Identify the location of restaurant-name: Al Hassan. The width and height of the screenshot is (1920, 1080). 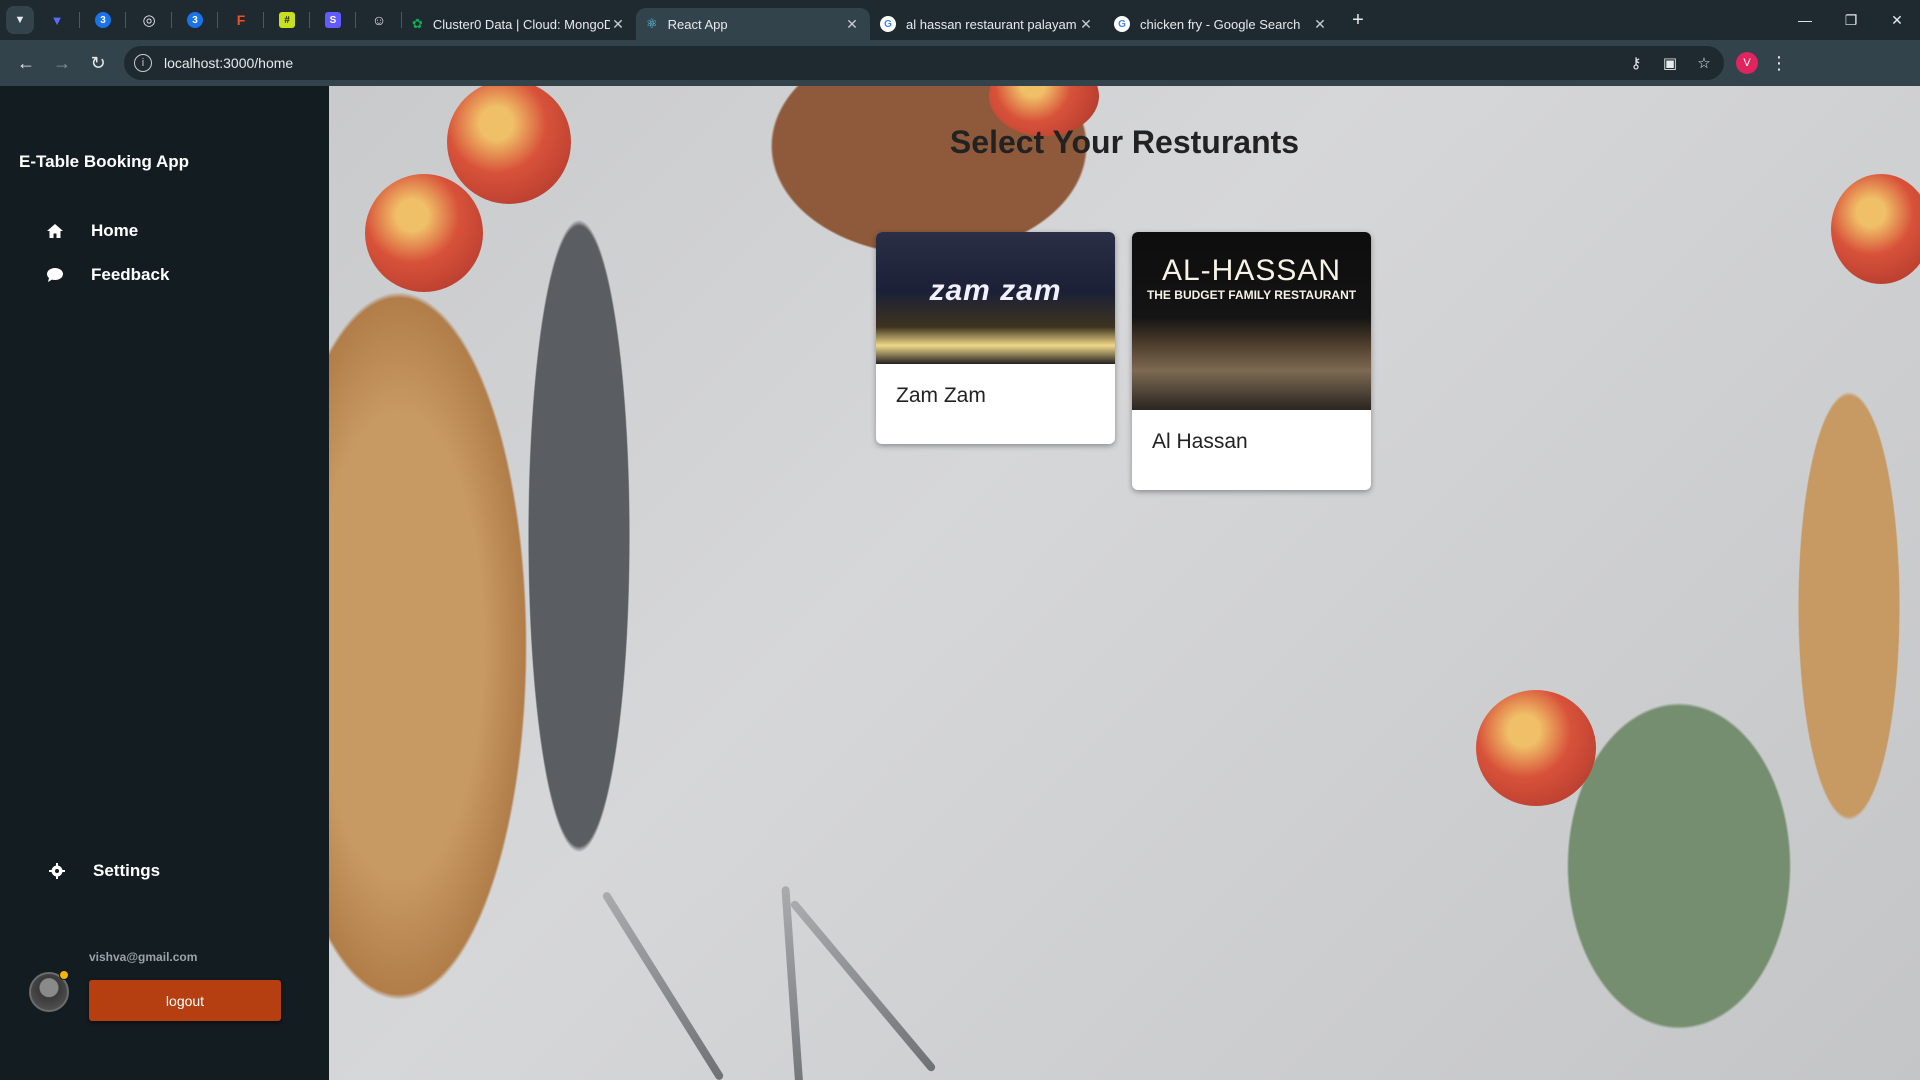
(1200, 441).